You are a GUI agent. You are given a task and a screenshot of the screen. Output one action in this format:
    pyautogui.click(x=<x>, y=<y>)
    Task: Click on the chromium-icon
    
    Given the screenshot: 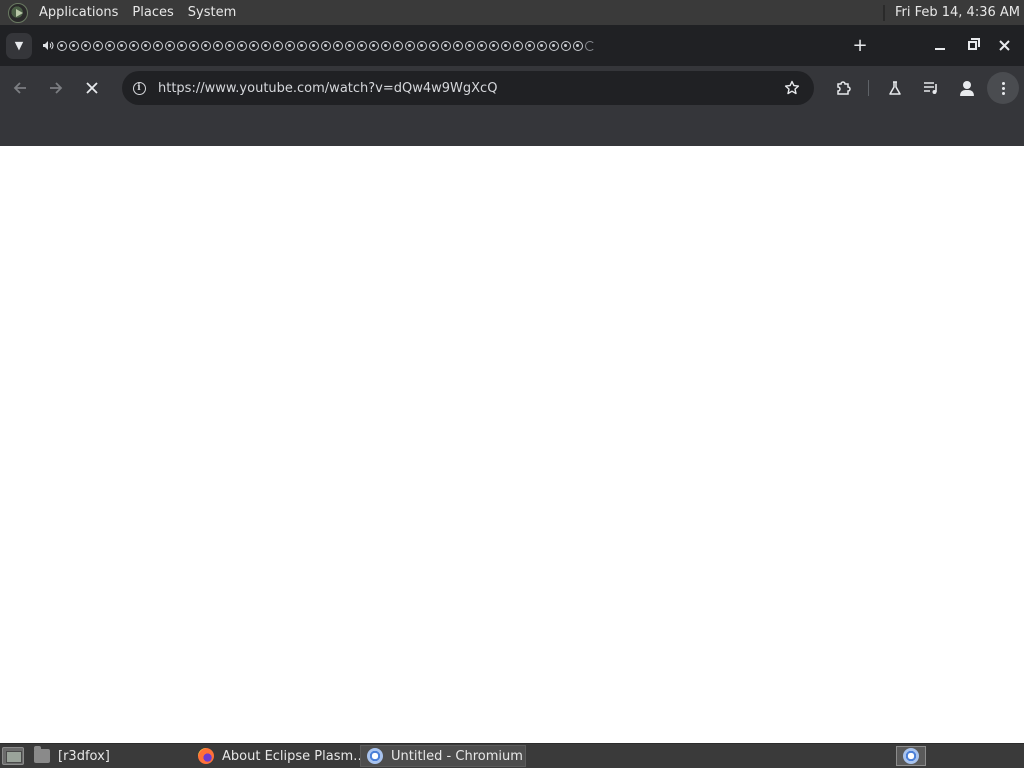 What is the action you would take?
    pyautogui.click(x=375, y=756)
    